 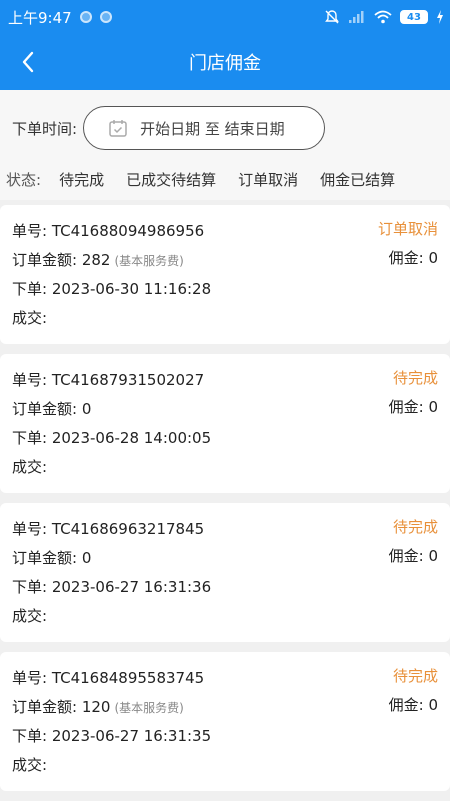 I want to click on tab-order-cancelled: 订单取消, so click(x=268, y=179).